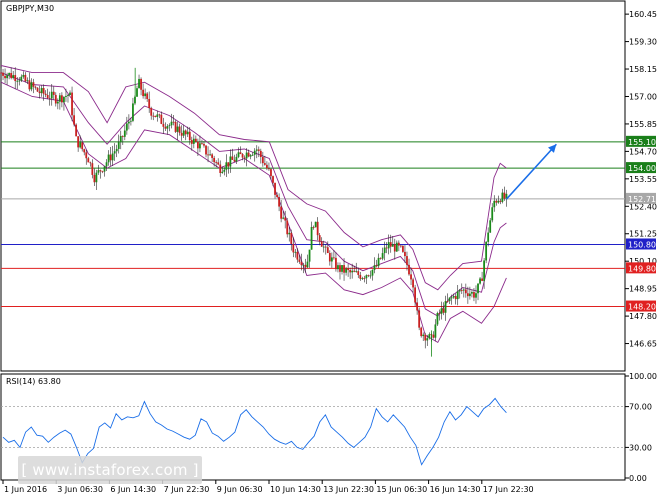 The height and width of the screenshot is (498, 664). I want to click on level-label-1: 154.00, so click(642, 168).